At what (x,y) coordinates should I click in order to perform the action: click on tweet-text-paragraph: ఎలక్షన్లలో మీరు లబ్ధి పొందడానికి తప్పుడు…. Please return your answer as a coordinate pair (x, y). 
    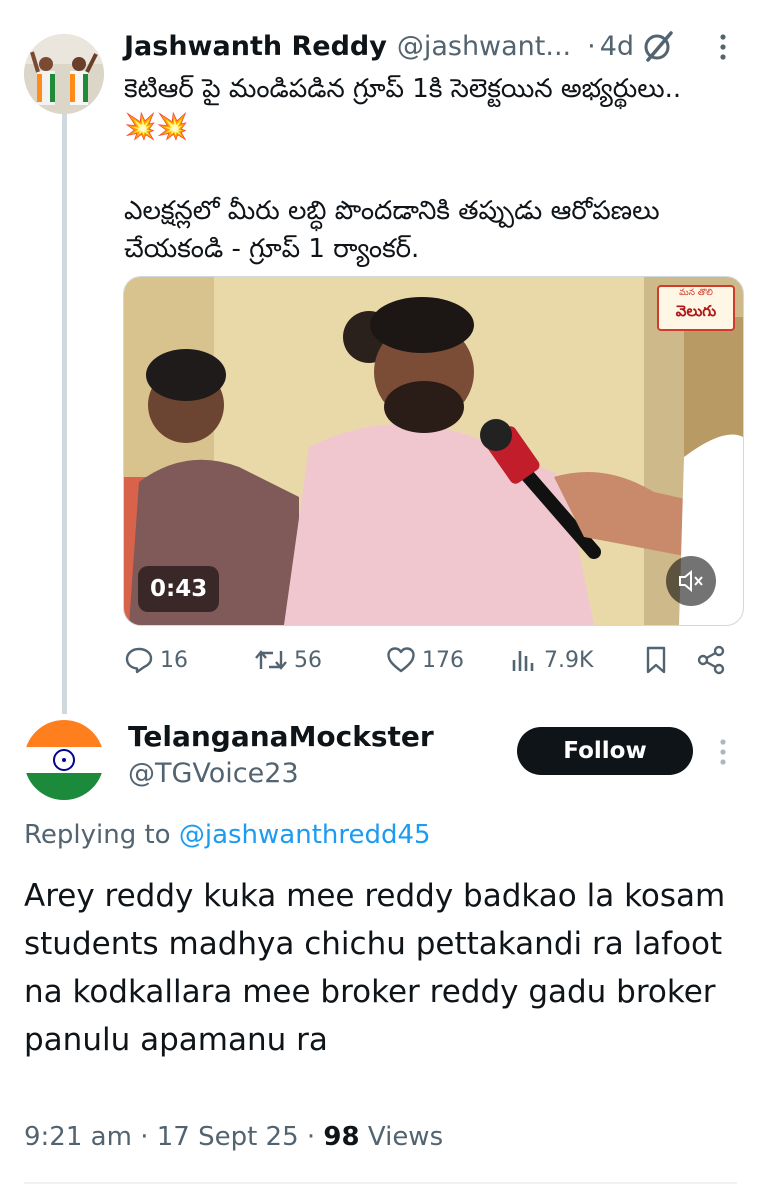
    Looking at the image, I should click on (392, 230).